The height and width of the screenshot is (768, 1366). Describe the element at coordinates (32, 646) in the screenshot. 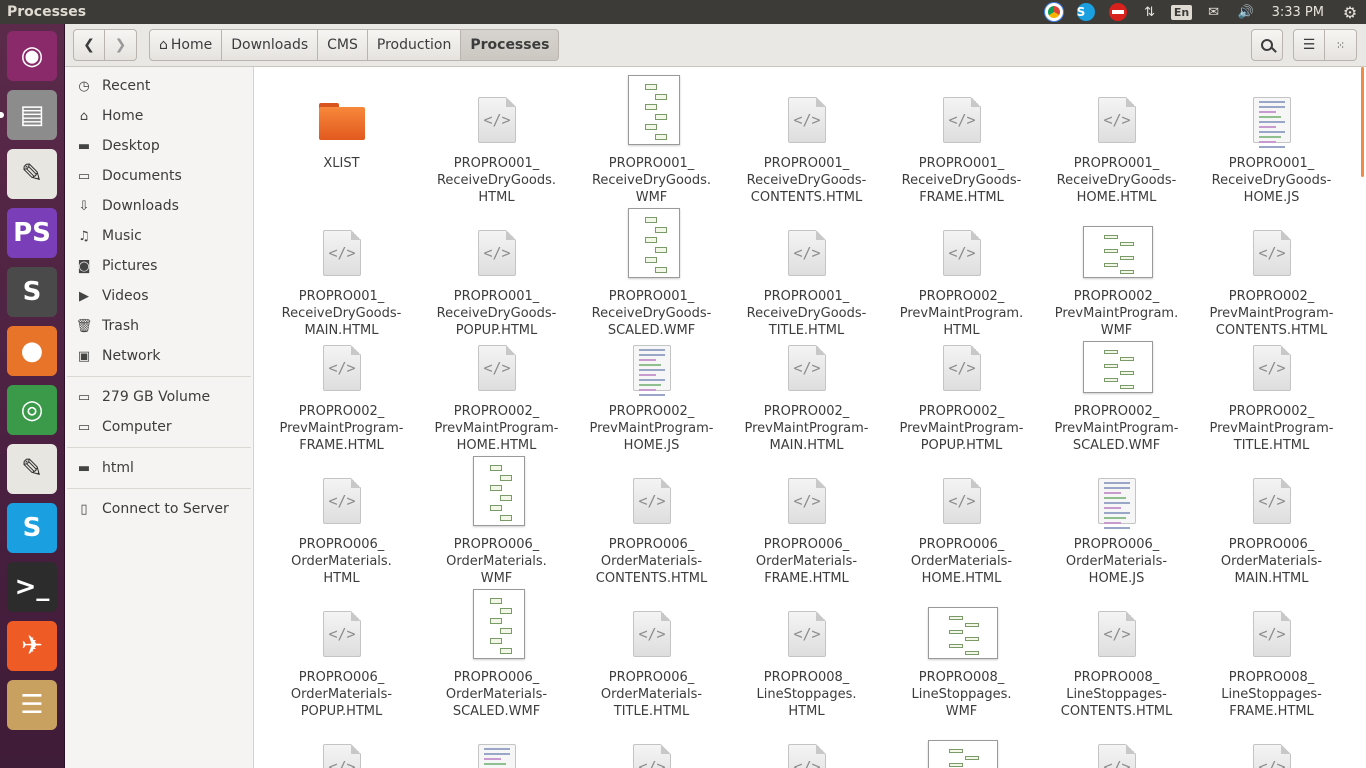

I see `postman-icon: ✈` at that location.